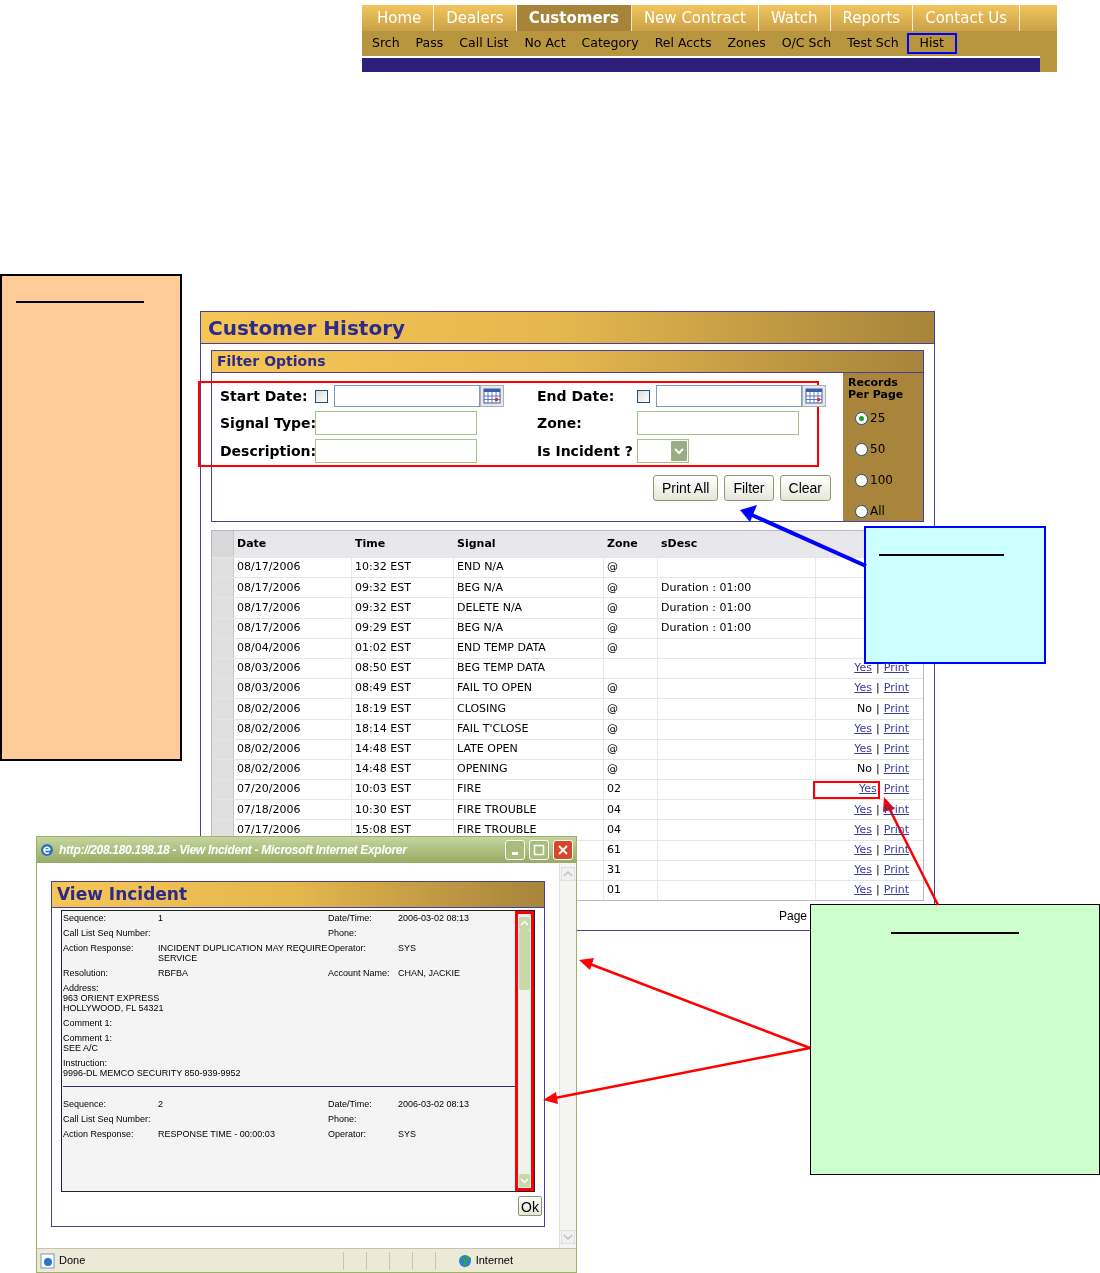 Image resolution: width=1100 pixels, height=1273 pixels. I want to click on browser-icon, so click(47, 850).